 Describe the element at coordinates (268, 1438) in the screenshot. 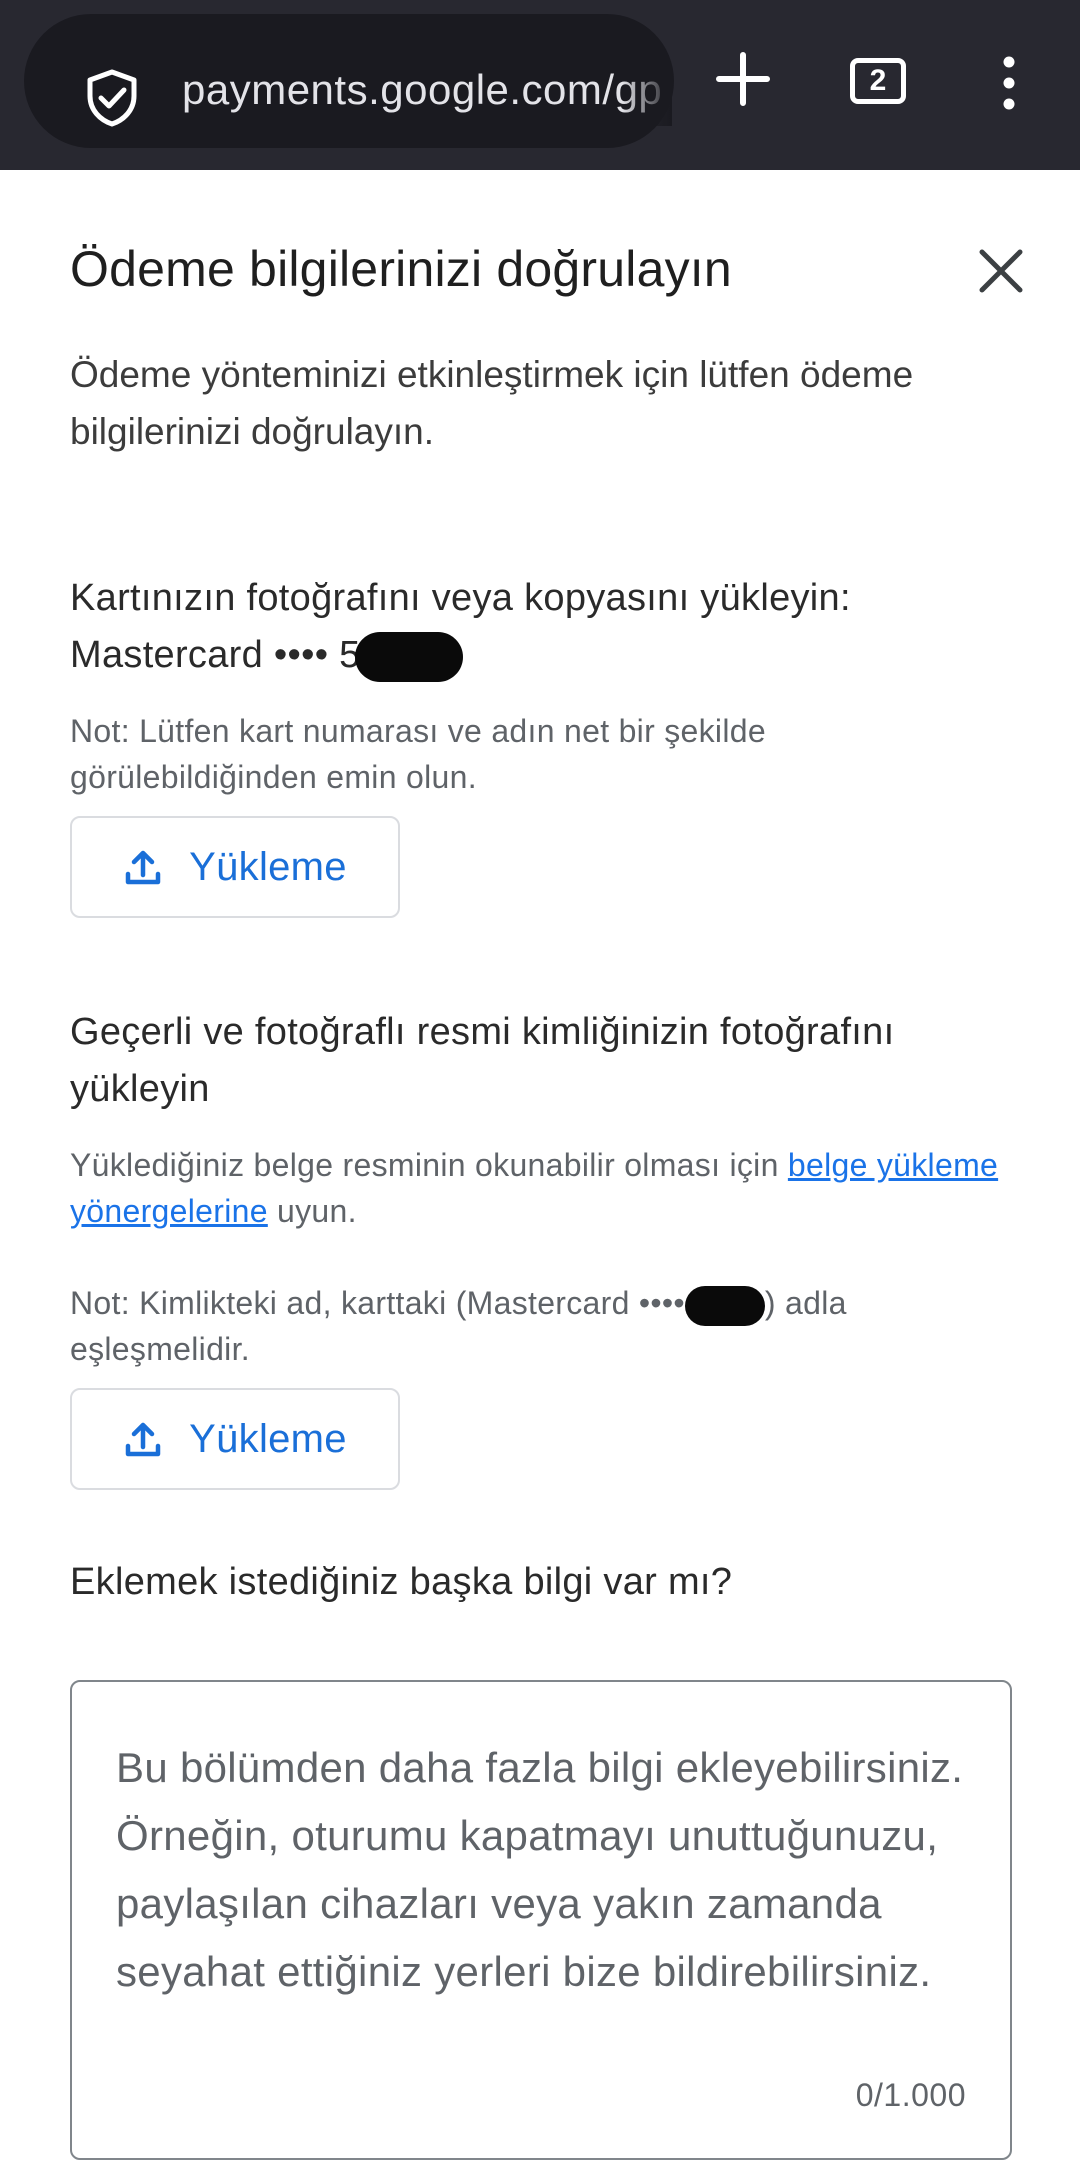

I see `id-upload-label: Yükleme` at that location.